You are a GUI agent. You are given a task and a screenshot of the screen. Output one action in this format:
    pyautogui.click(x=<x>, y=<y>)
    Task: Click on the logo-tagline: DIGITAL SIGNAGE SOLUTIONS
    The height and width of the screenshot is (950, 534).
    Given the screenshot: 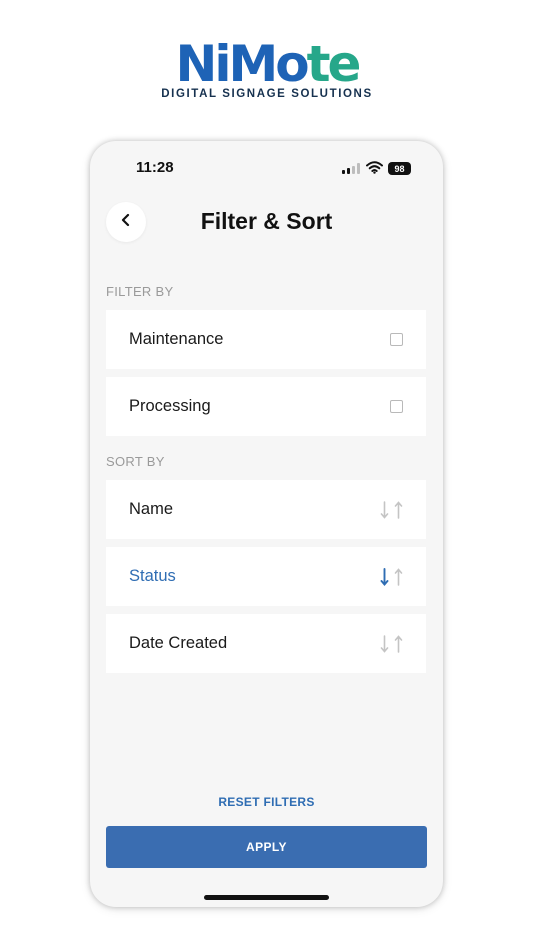 What is the action you would take?
    pyautogui.click(x=267, y=94)
    